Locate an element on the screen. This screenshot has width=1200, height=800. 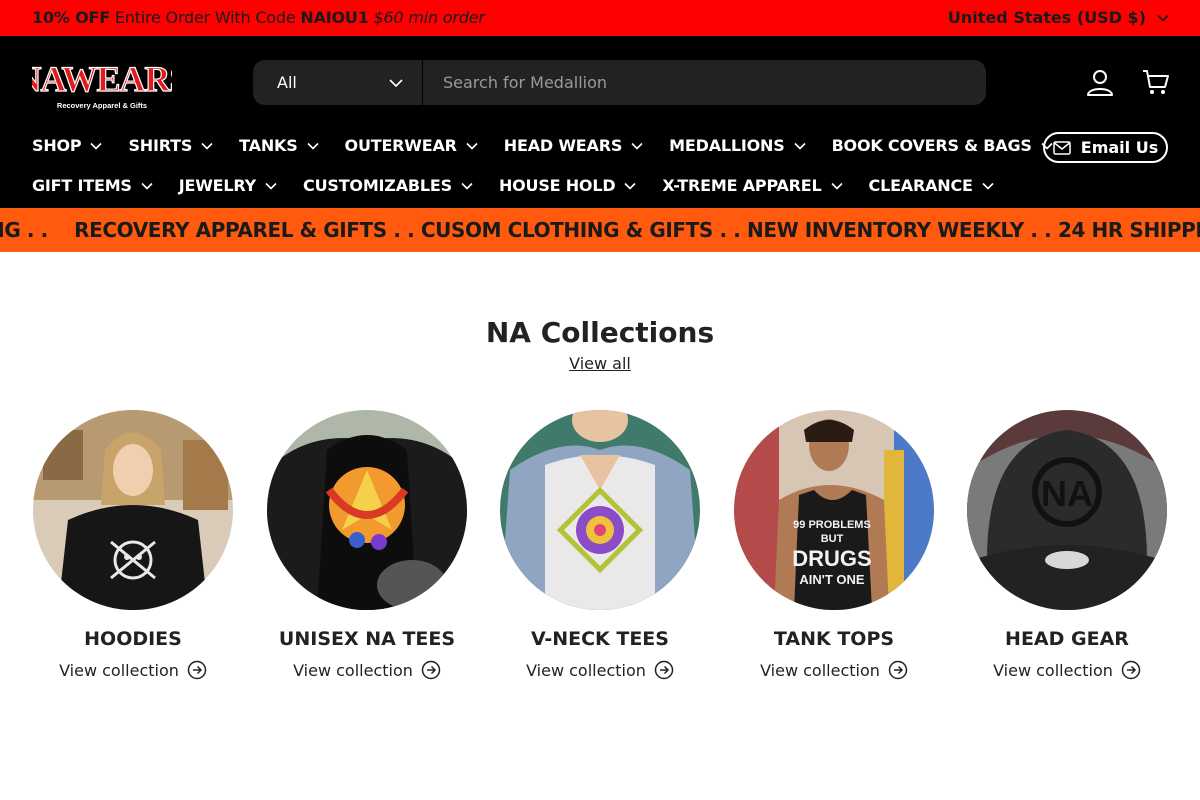
collection-image-hoodies is located at coordinates (133, 510).